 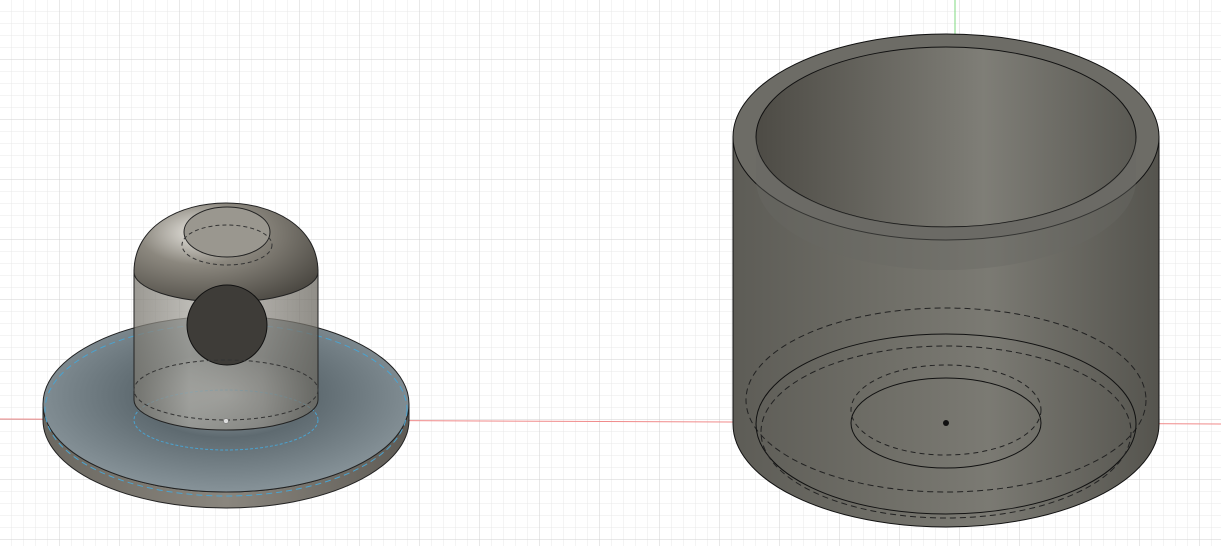 I want to click on origin-point, so click(x=226, y=421).